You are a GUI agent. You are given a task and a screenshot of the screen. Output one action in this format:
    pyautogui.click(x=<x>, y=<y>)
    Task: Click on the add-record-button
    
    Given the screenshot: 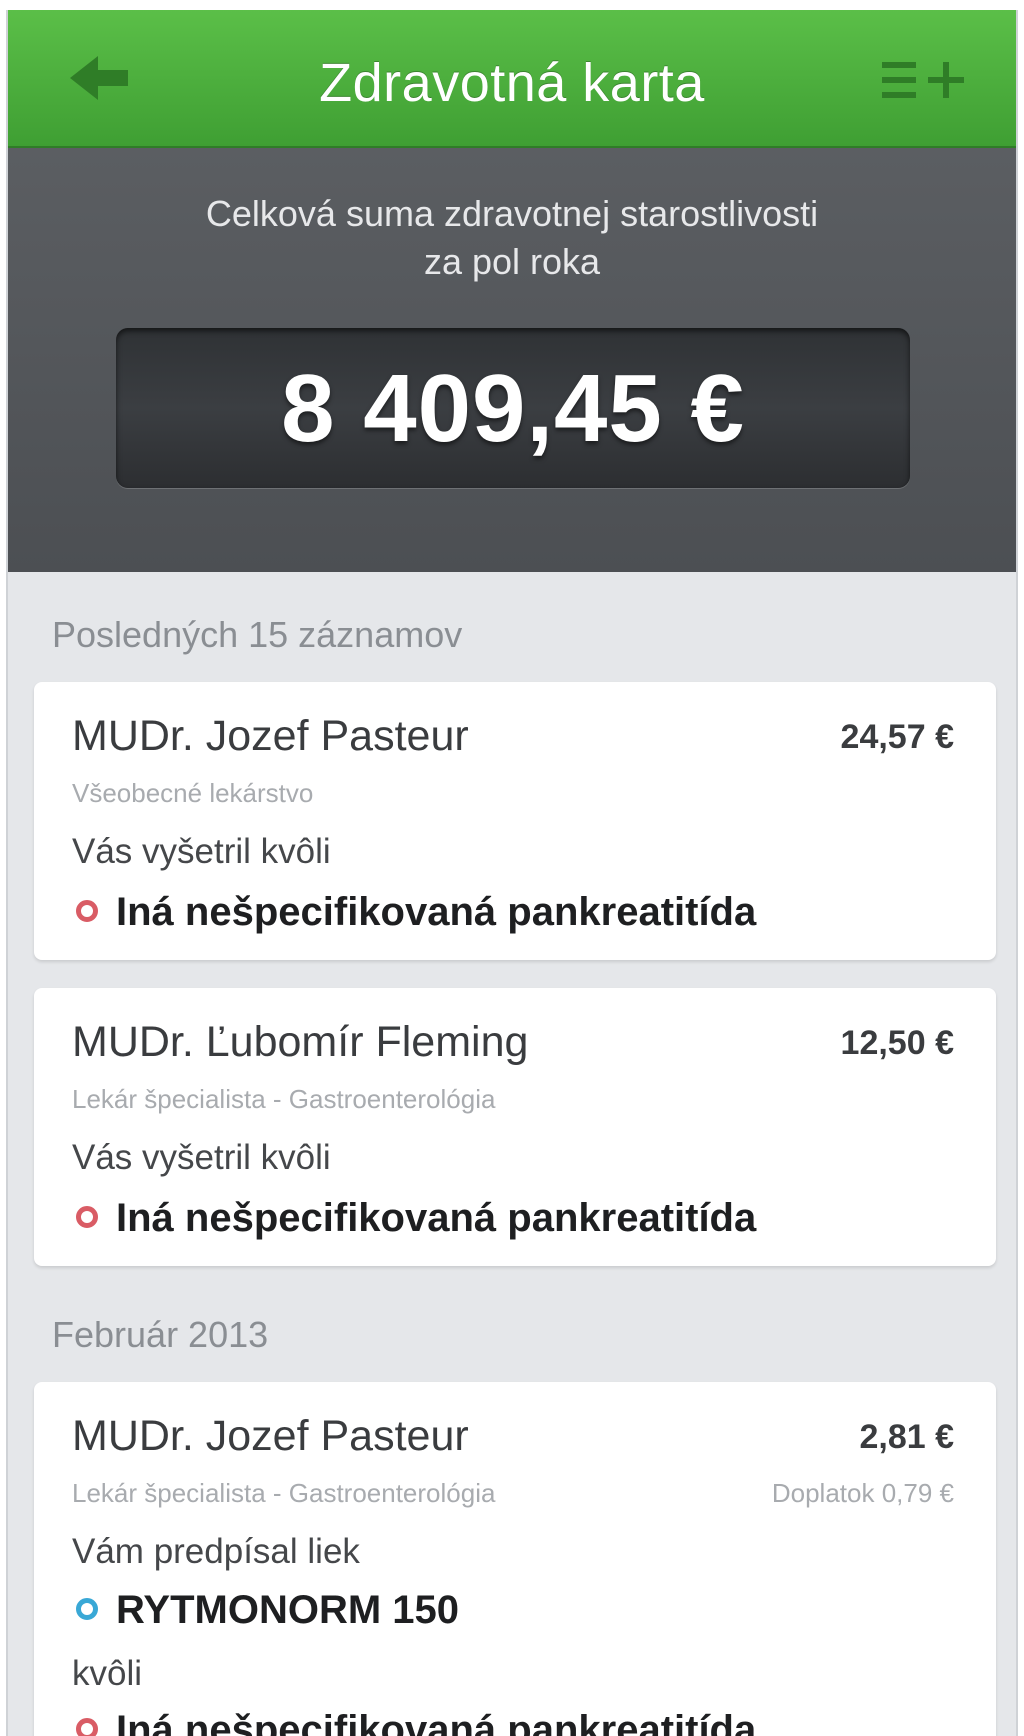 What is the action you would take?
    pyautogui.click(x=925, y=80)
    